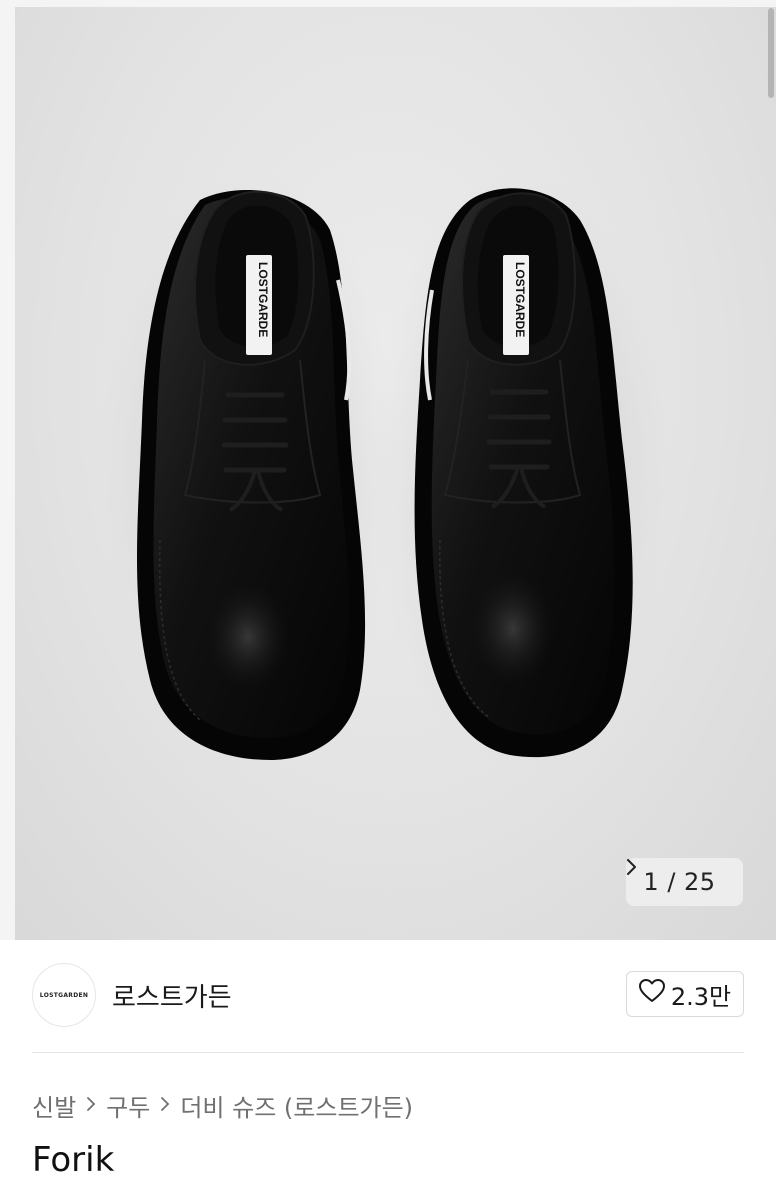 The image size is (776, 1200). Describe the element at coordinates (701, 996) in the screenshot. I see `like-count: 2.3만` at that location.